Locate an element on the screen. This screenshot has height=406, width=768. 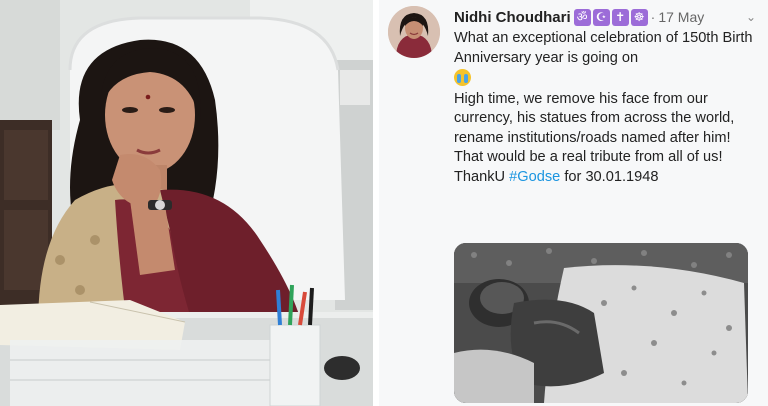
cross-emoji-icon: ✝ is located at coordinates (620, 17).